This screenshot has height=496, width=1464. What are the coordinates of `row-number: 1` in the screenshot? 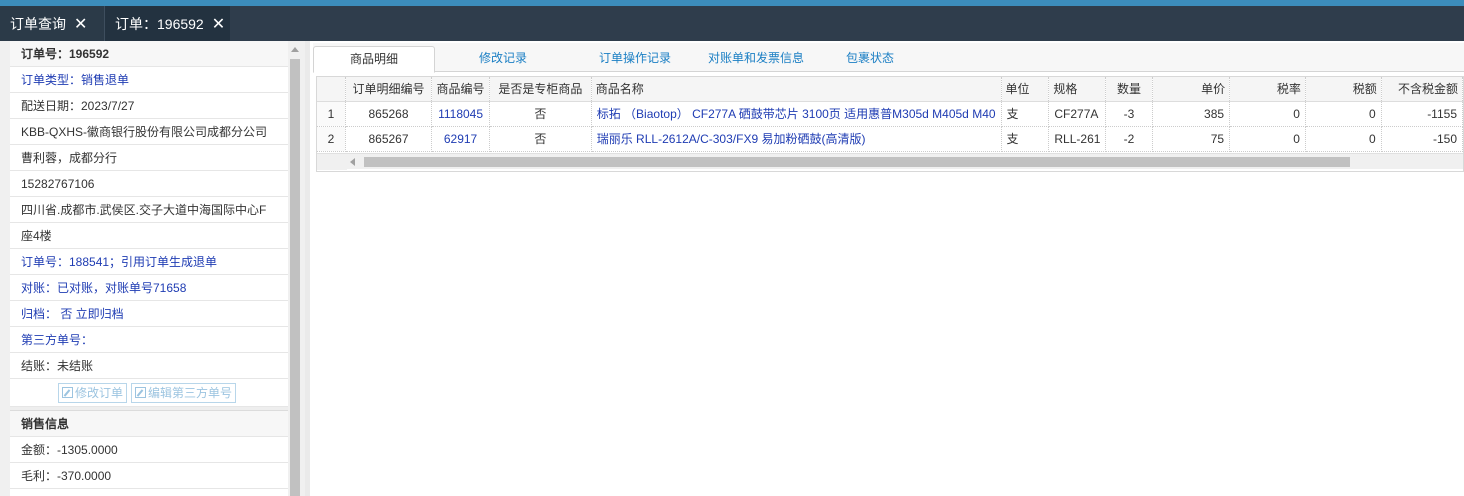 It's located at (331, 114).